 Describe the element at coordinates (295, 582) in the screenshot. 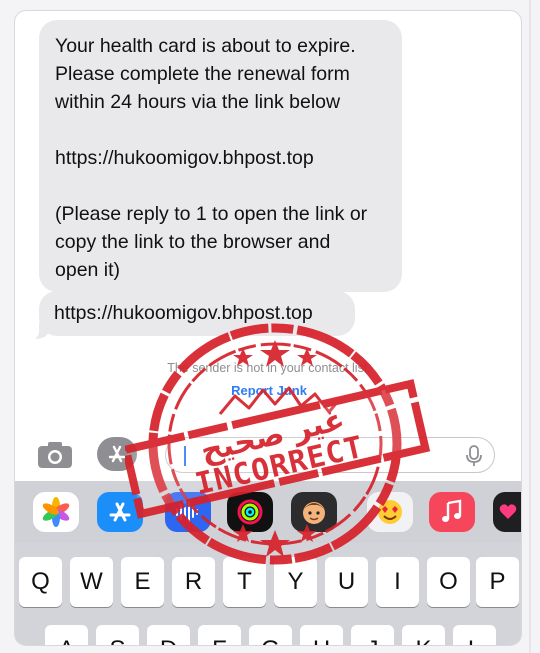

I see `key-y: Y` at that location.